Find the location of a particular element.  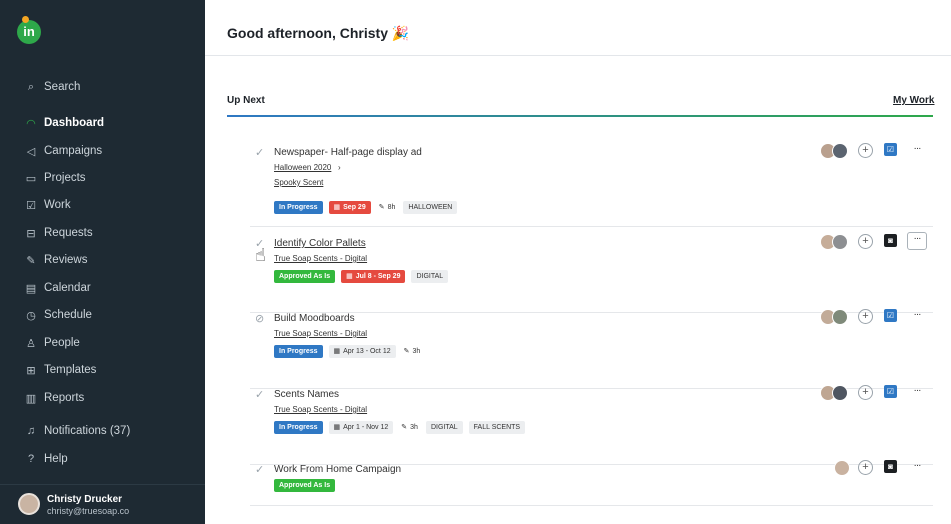

person-icon: ♙ is located at coordinates (31, 343).